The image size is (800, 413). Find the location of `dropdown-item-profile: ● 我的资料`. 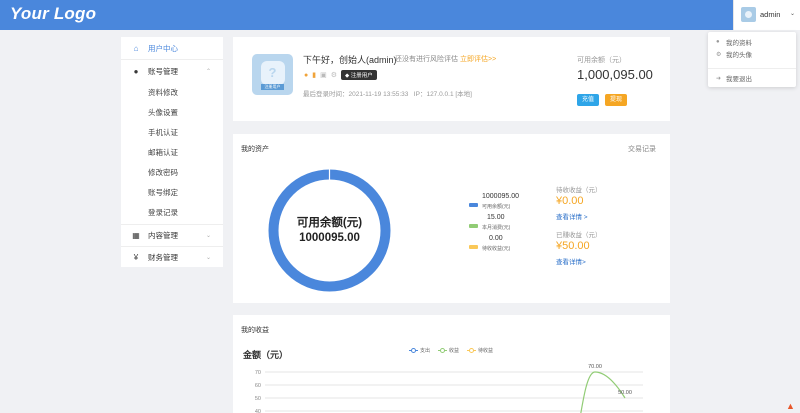

dropdown-item-profile: ● 我的资料 is located at coordinates (734, 42).